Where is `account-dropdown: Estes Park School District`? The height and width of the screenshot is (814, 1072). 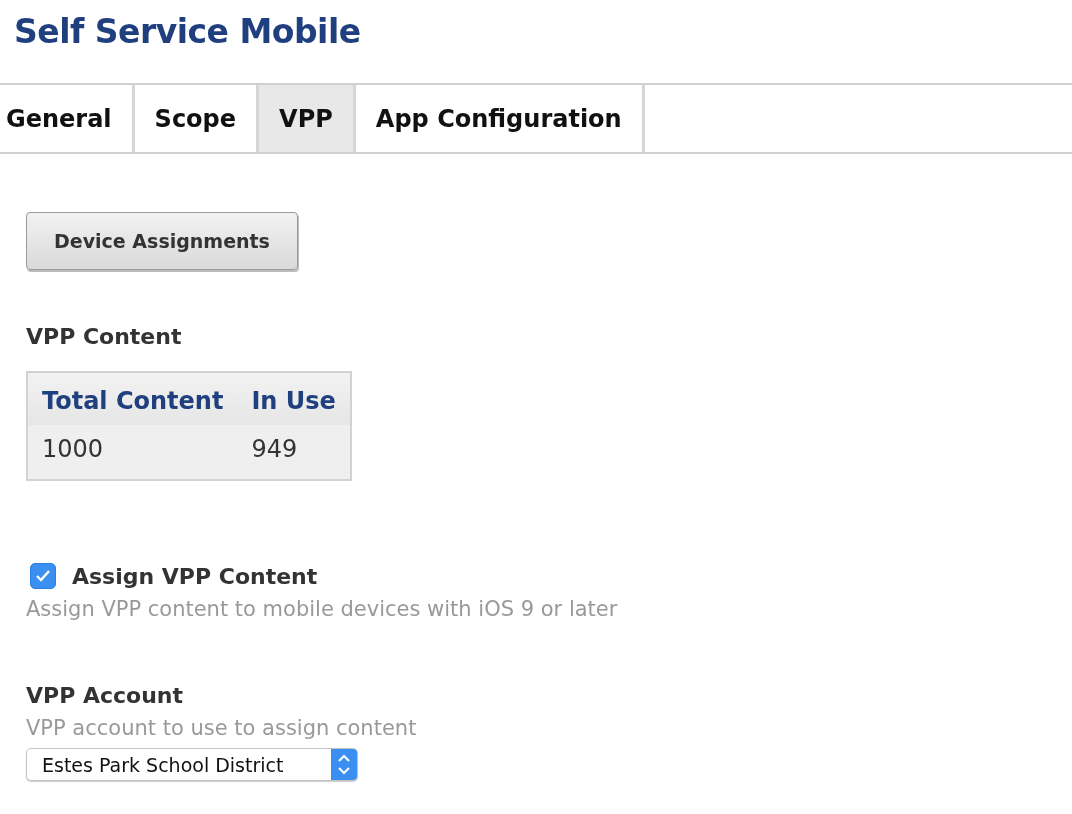
account-dropdown: Estes Park School District is located at coordinates (192, 764).